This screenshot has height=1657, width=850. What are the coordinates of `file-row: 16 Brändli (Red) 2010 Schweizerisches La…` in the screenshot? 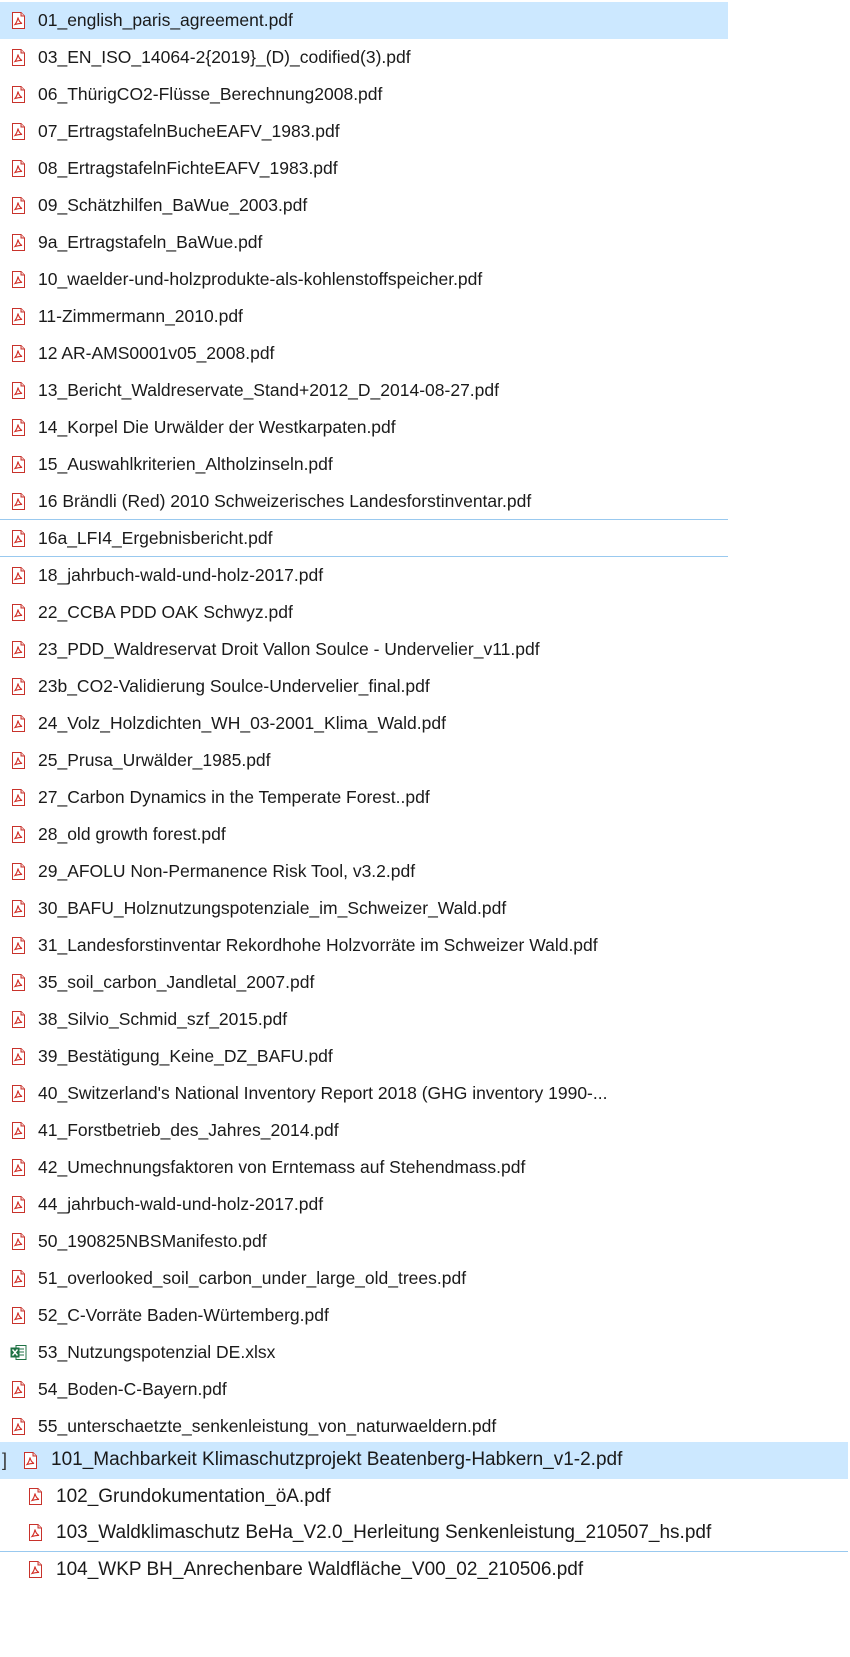 It's located at (364, 501).